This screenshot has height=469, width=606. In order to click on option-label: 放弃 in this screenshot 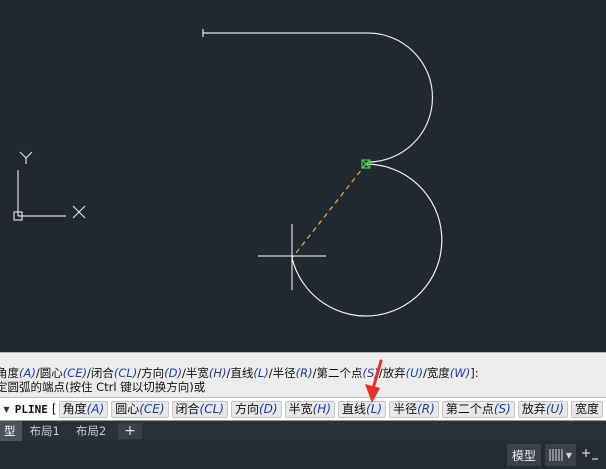, I will do `click(533, 408)`.